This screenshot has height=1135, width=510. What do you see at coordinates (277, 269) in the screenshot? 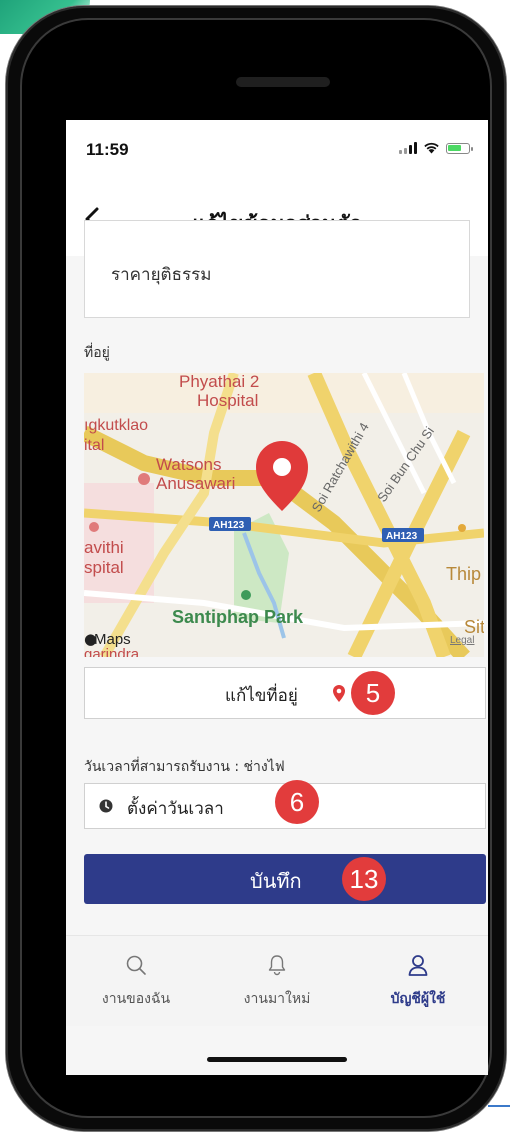
I see `description-field: ราคายุติธรรม` at bounding box center [277, 269].